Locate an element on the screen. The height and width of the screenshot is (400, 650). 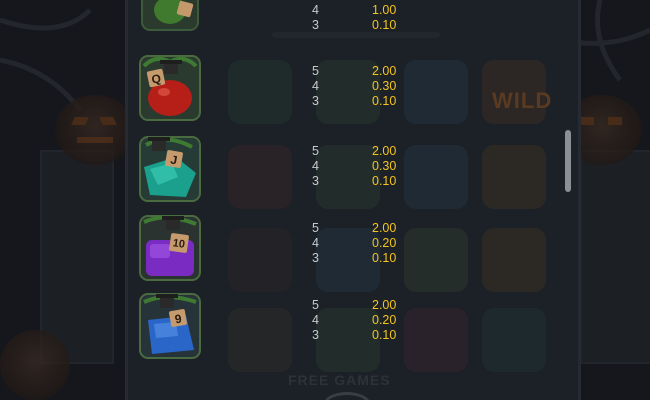
svg-text: 10 is located at coordinates (179, 244).